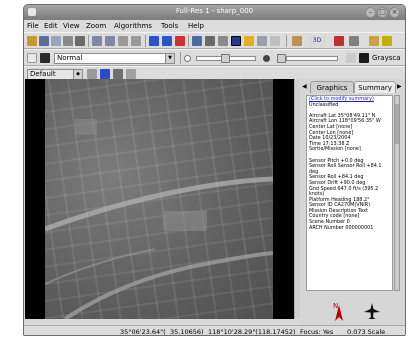 This screenshot has height=344, width=419. Describe the element at coordinates (225, 58) in the screenshot. I see `brightness-slider-thumb` at that location.